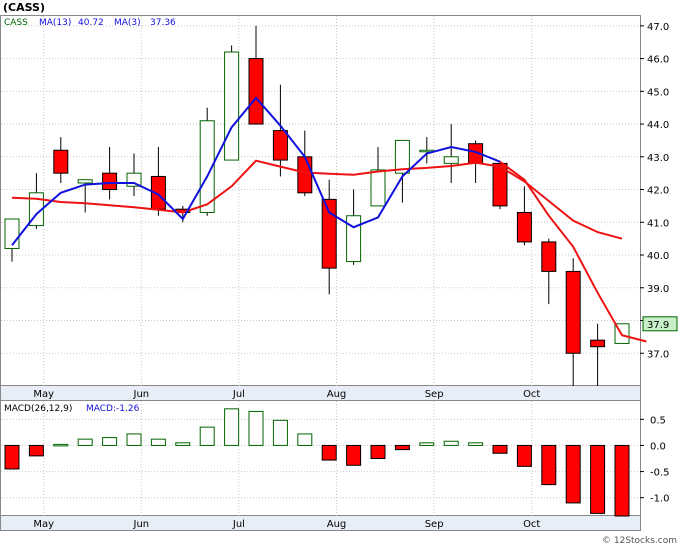  I want to click on macd-x-tick-label: Aug, so click(337, 524).